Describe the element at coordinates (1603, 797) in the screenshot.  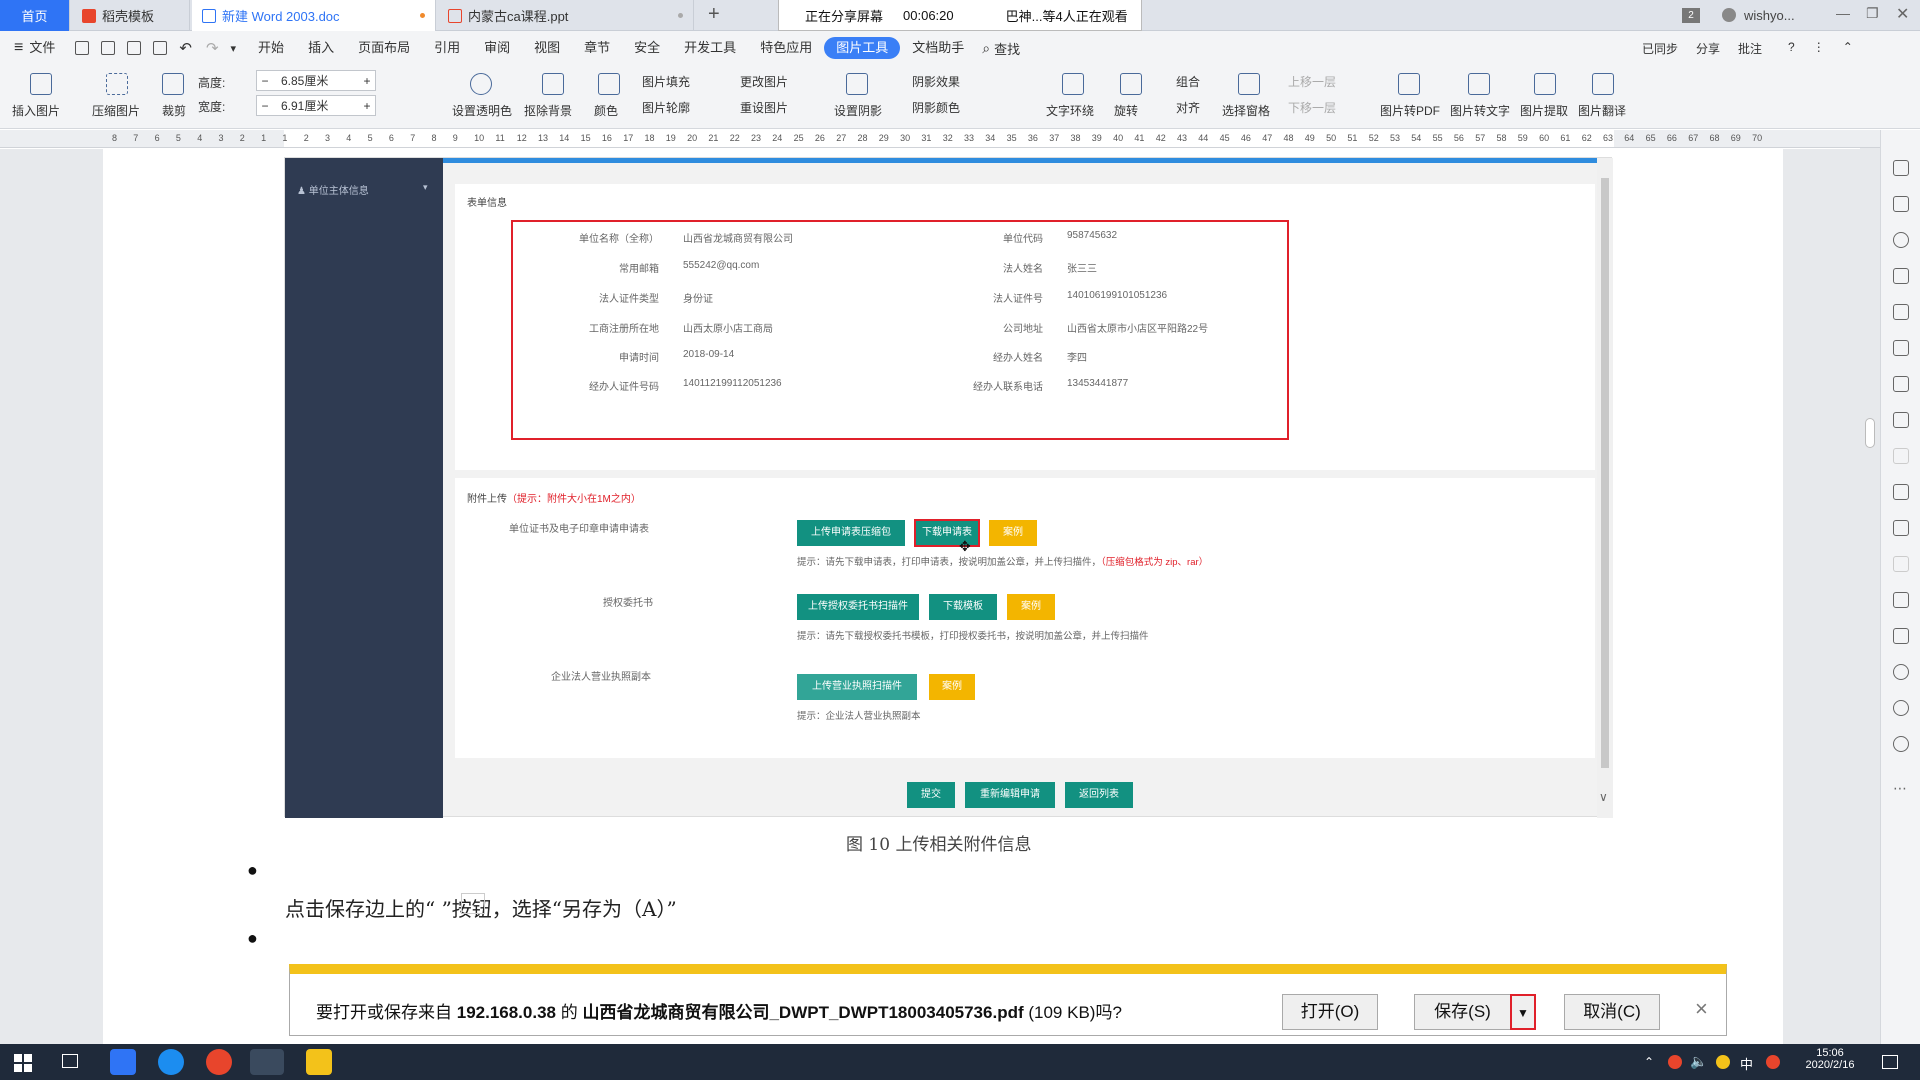
I see `chevron-down-icon: ∨` at that location.